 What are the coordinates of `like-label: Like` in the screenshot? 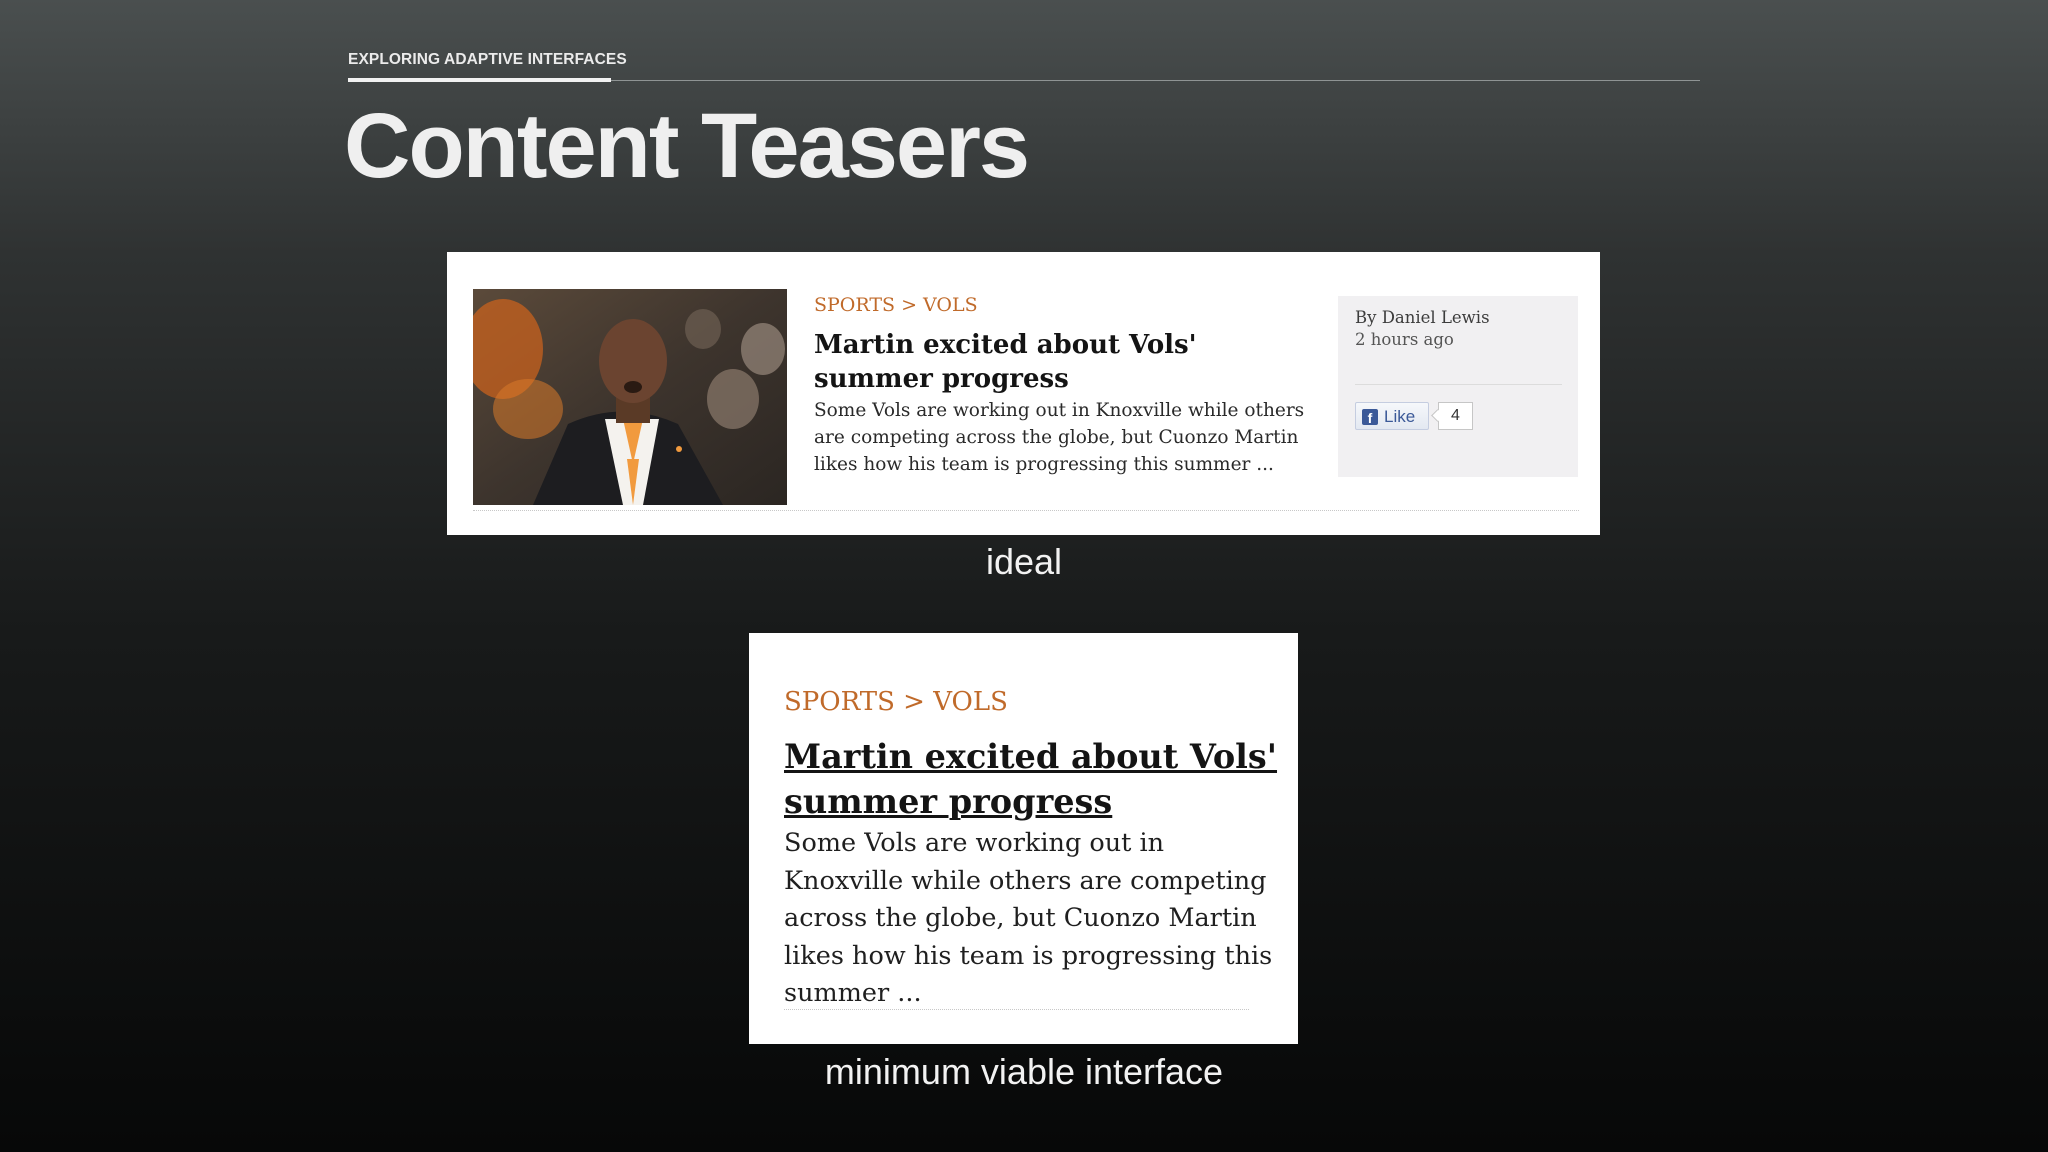 It's located at (1400, 416).